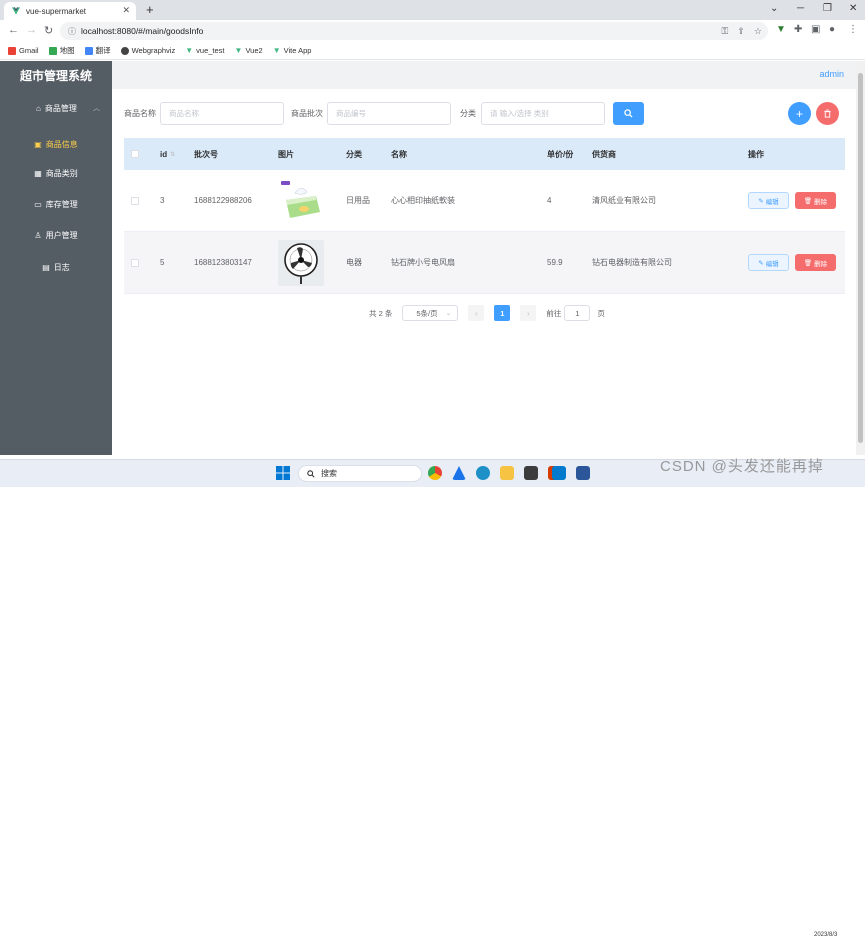 The image size is (865, 938). Describe the element at coordinates (555, 262) in the screenshot. I see `cell-price: 59.9` at that location.